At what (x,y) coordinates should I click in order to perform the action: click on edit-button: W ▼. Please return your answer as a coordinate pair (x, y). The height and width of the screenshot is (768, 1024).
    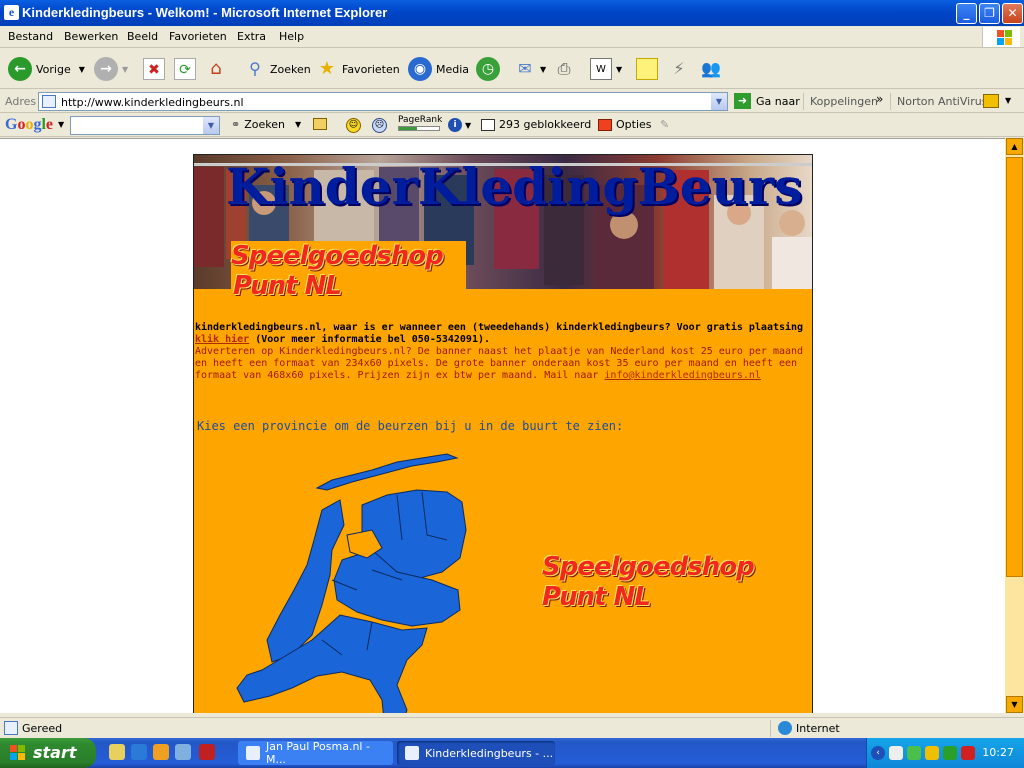
    Looking at the image, I should click on (606, 69).